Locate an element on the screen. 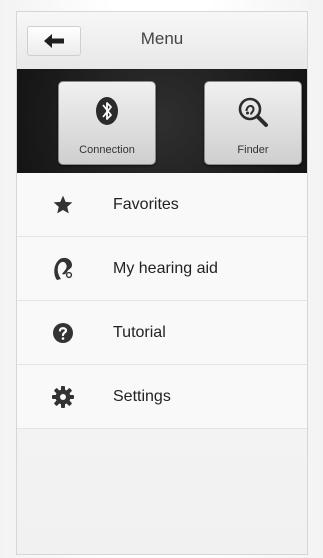 Image resolution: width=323 pixels, height=558 pixels. menu-item-label: Settings is located at coordinates (142, 396).